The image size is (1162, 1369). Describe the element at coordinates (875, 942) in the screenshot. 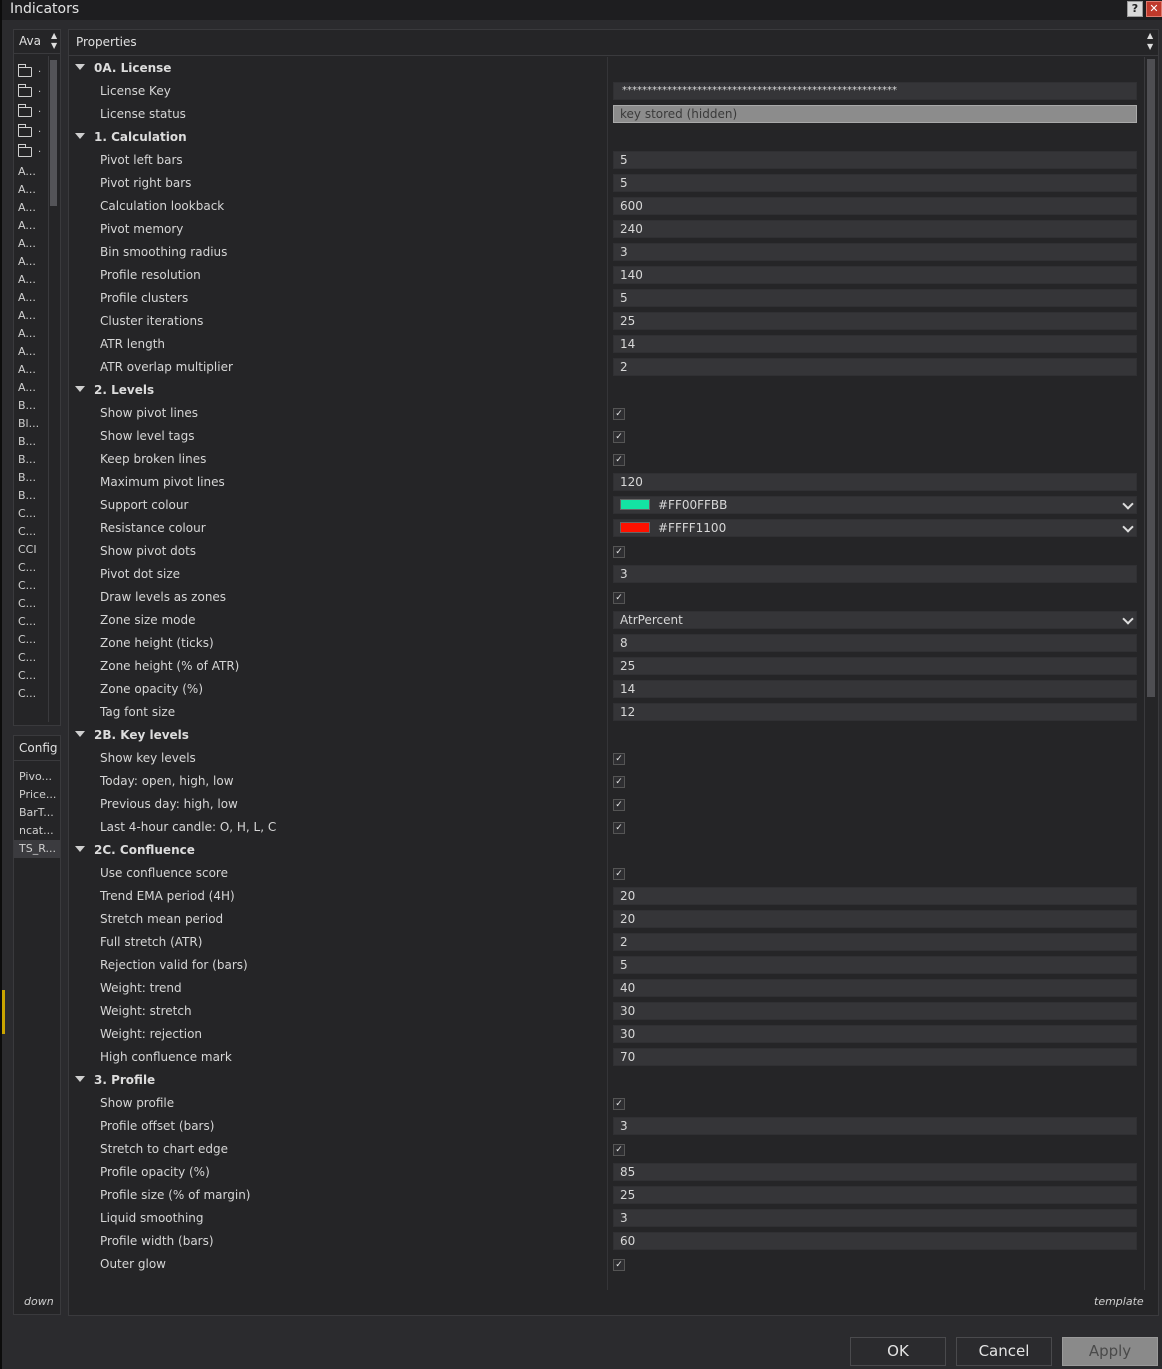

I see `property-value-input: 2` at that location.